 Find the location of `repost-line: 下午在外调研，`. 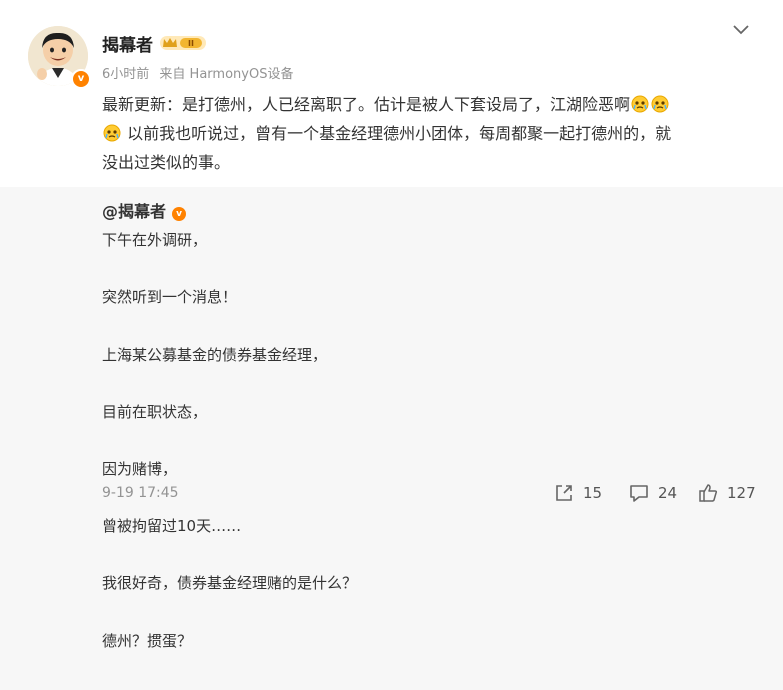

repost-line: 下午在外调研， is located at coordinates (155, 240).